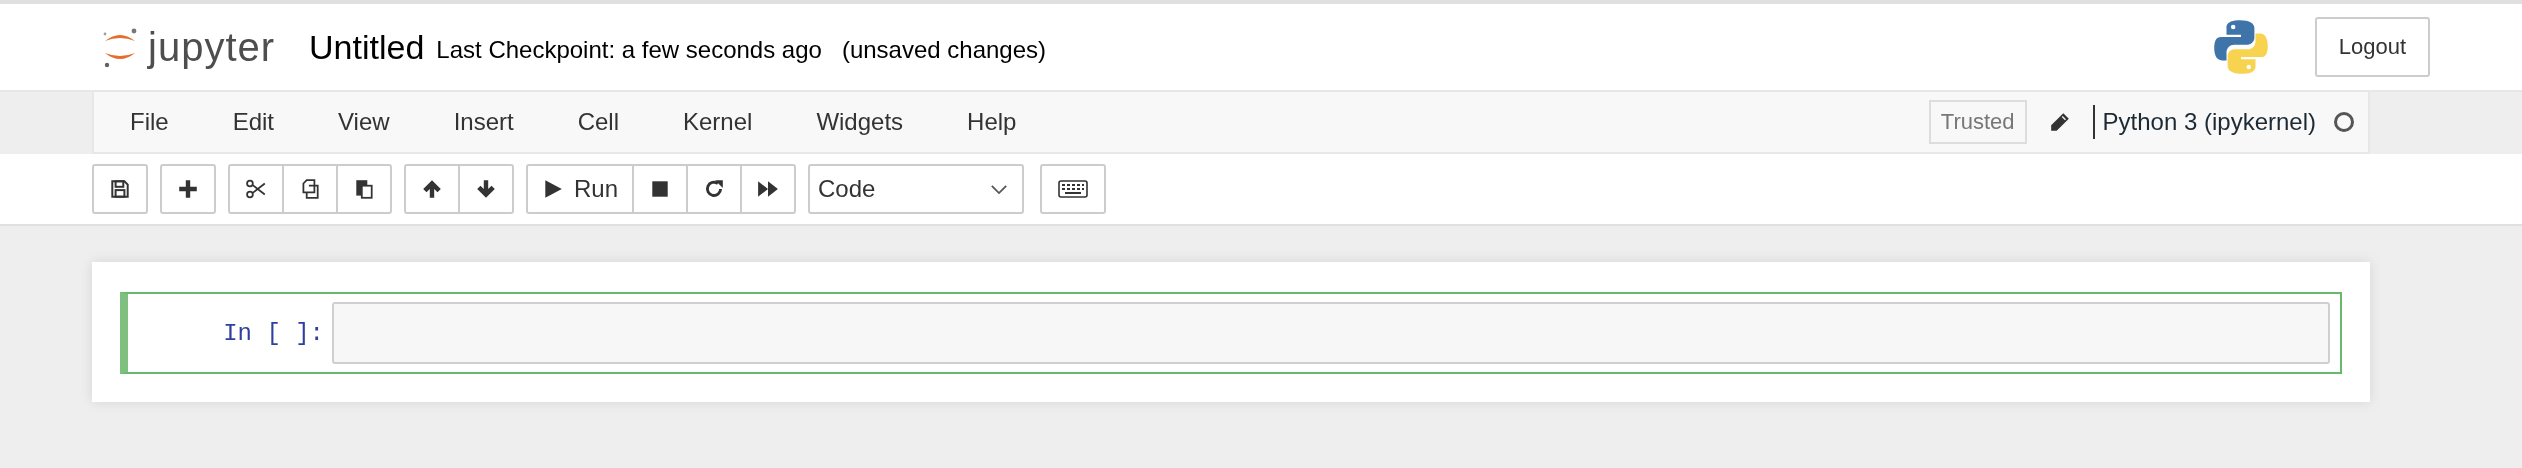 The width and height of the screenshot is (2522, 468). I want to click on menu-item: Kernel, so click(718, 122).